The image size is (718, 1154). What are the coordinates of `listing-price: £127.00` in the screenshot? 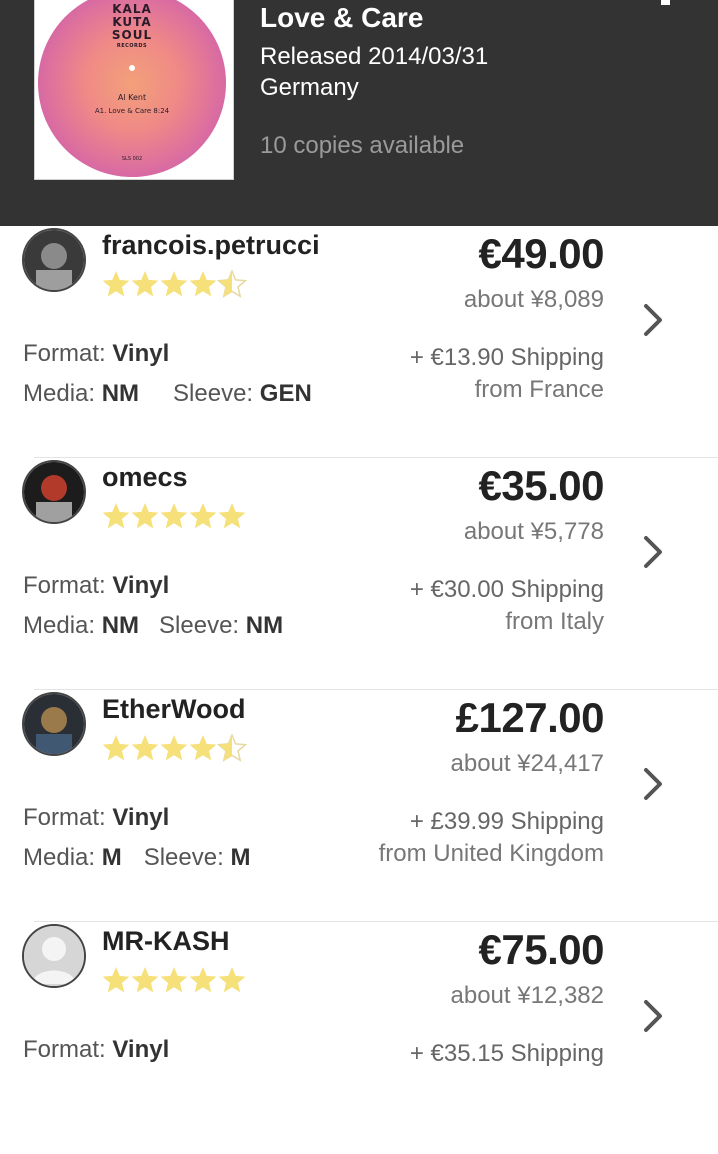 It's located at (530, 717).